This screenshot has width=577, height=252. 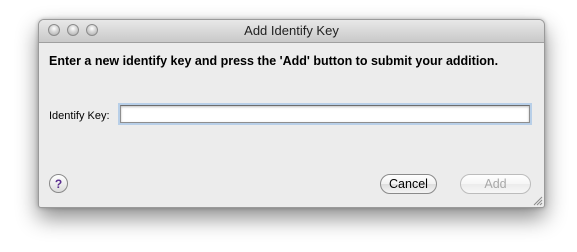 What do you see at coordinates (325, 114) in the screenshot?
I see `identify-key-input` at bounding box center [325, 114].